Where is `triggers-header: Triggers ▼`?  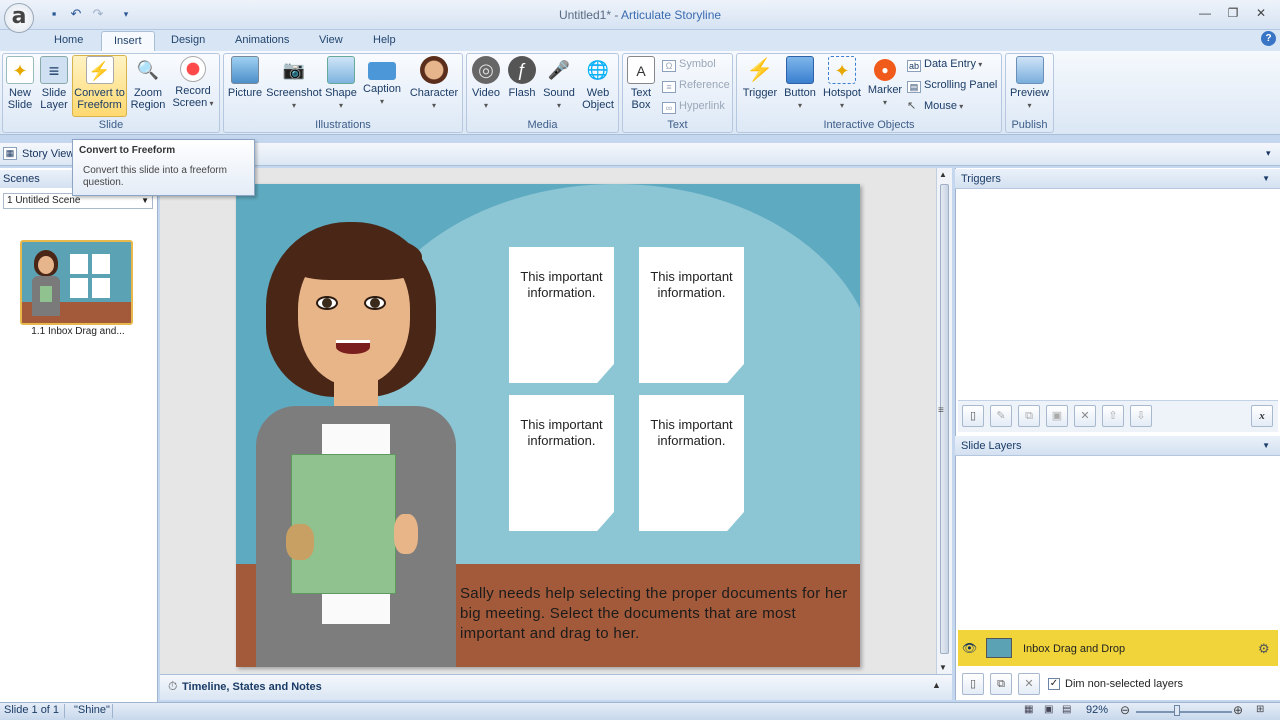
triggers-header: Triggers ▼ is located at coordinates (1117, 179).